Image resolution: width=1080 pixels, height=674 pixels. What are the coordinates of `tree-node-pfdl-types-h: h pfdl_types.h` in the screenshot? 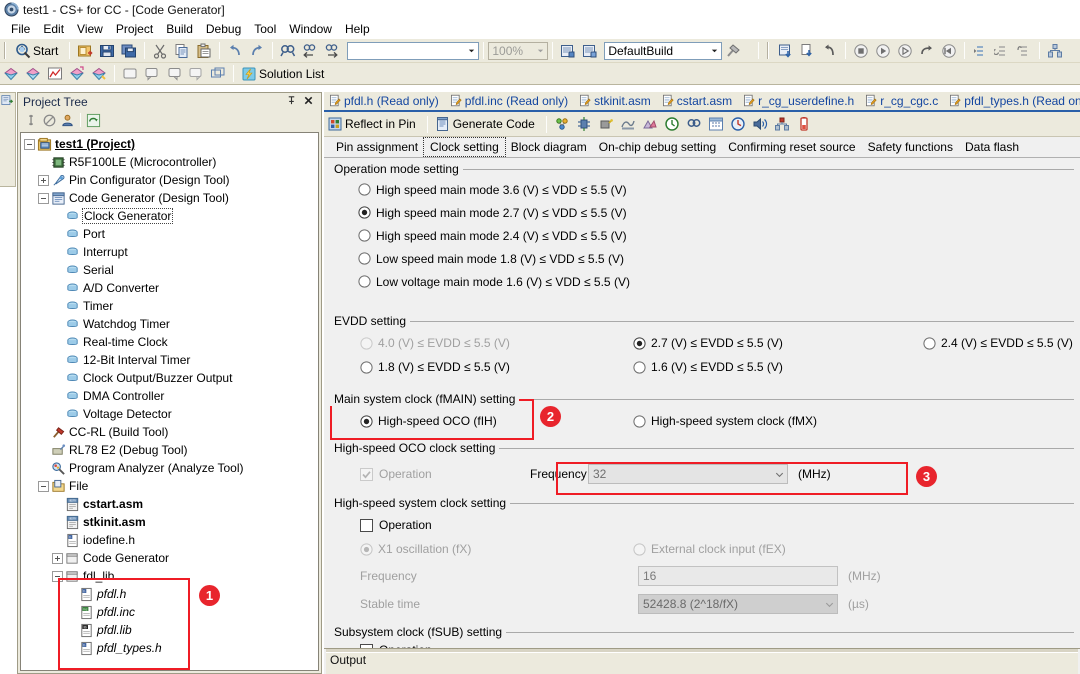 It's located at (171, 648).